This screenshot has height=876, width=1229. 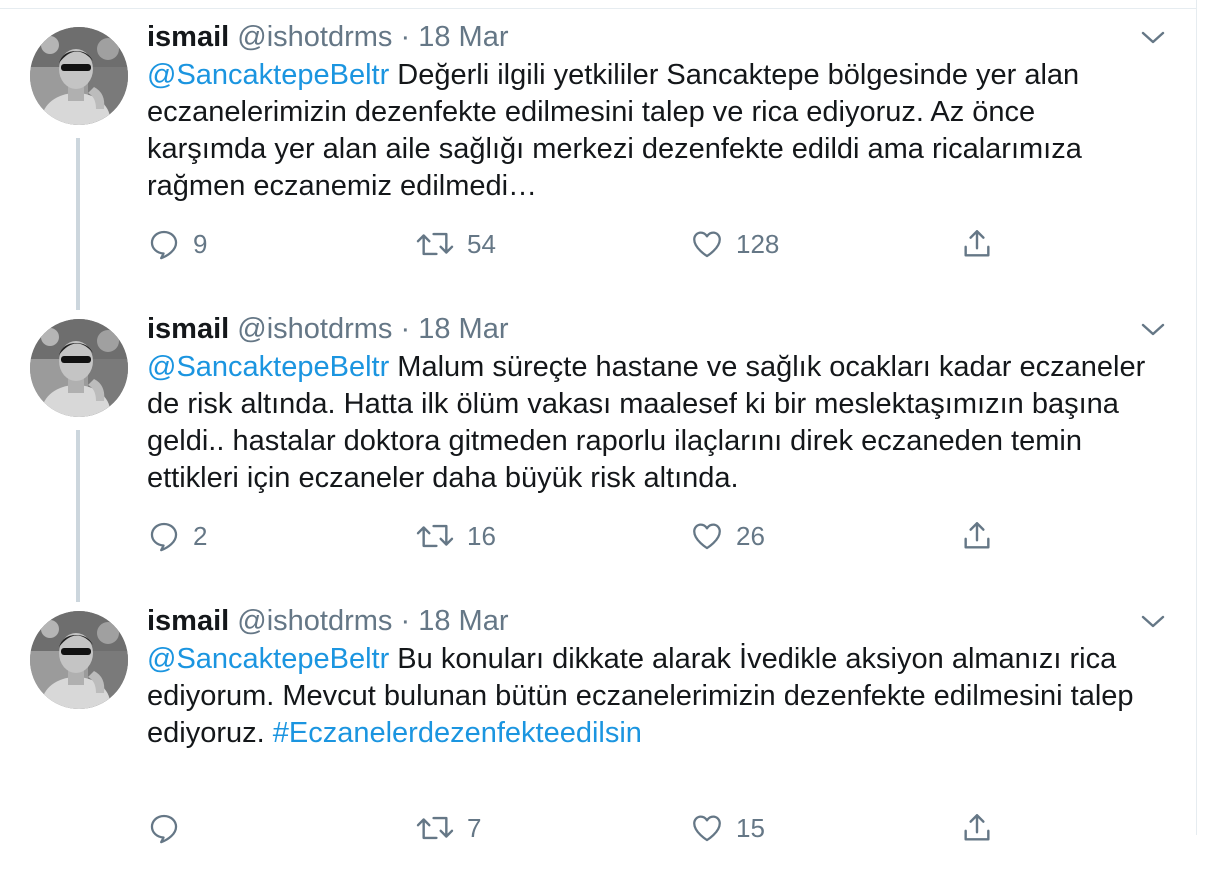 I want to click on reply-button: 9, so click(x=177, y=244).